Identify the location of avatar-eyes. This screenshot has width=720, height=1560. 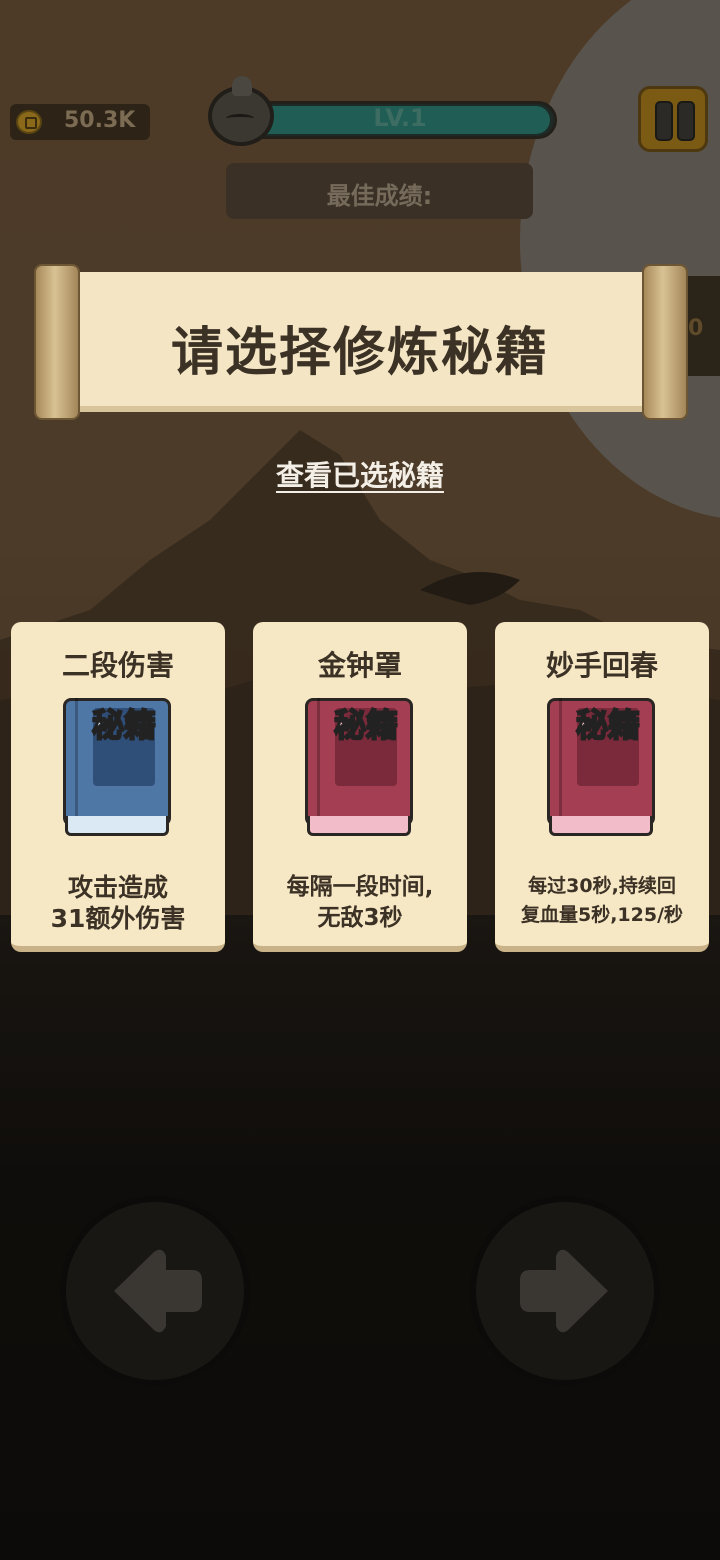
(240, 118).